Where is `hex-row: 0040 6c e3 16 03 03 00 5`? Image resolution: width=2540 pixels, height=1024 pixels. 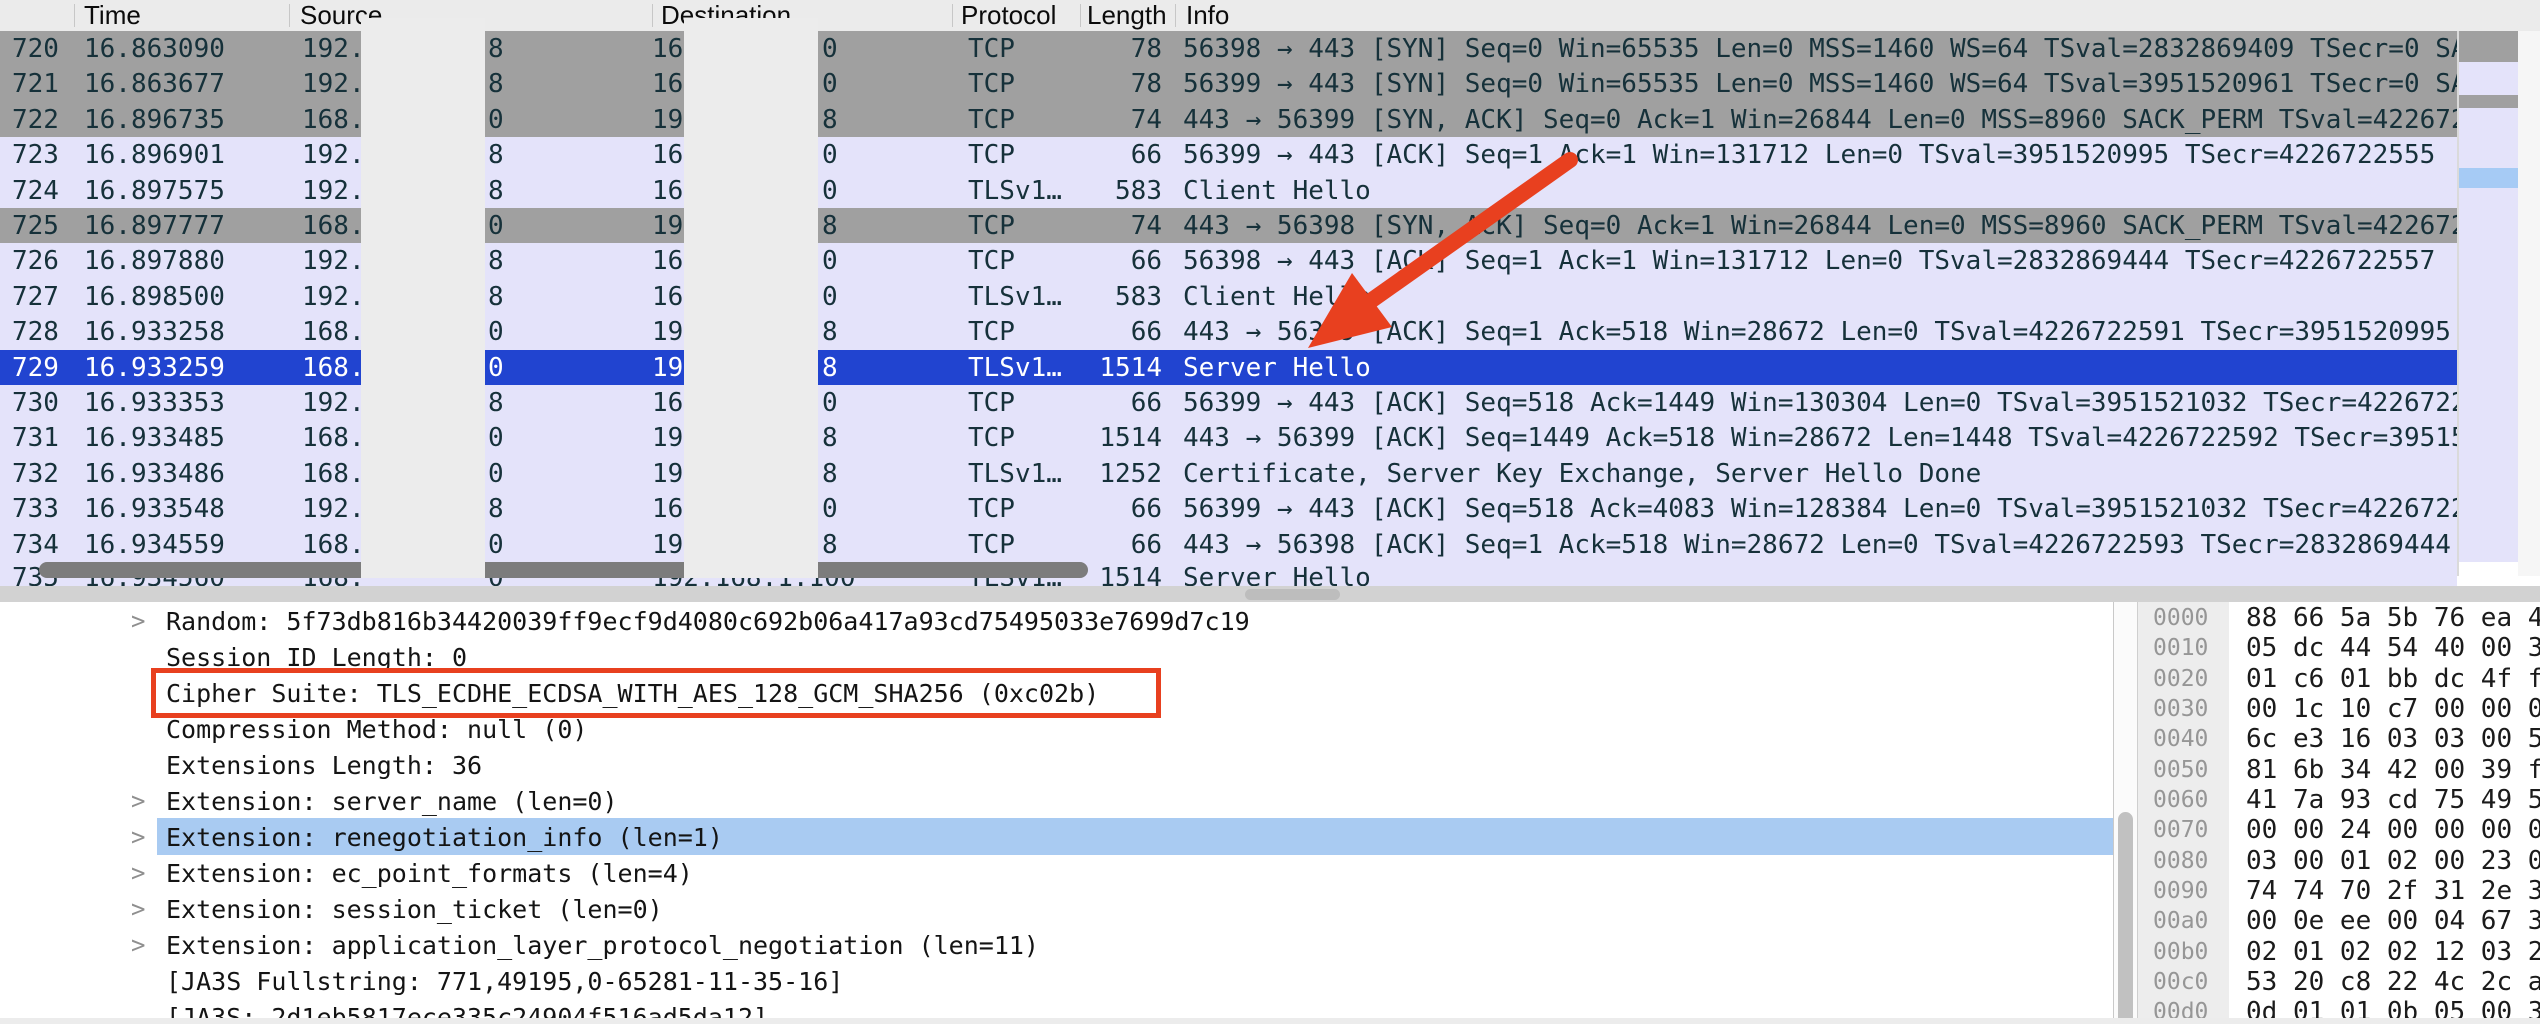
hex-row: 0040 6c e3 16 03 03 00 5 is located at coordinates (2339, 739).